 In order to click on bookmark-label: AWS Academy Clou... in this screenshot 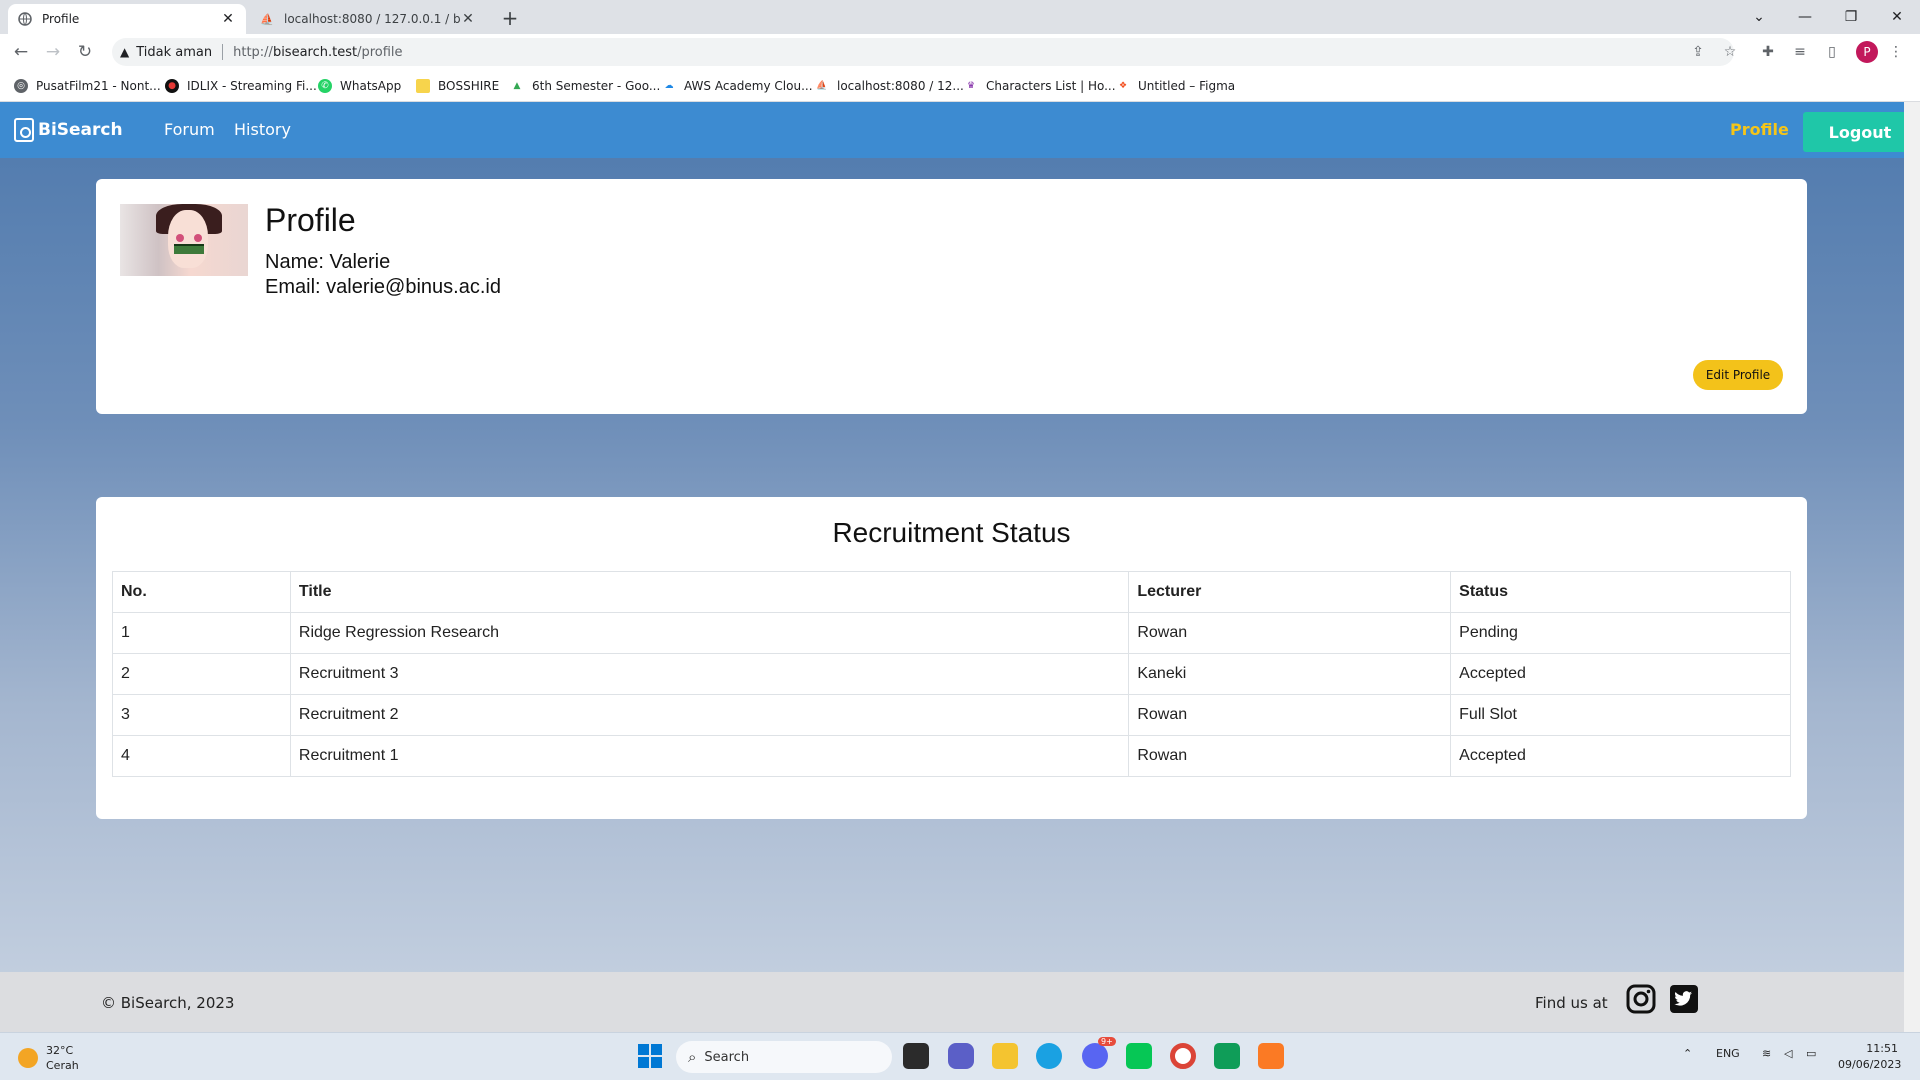, I will do `click(748, 86)`.